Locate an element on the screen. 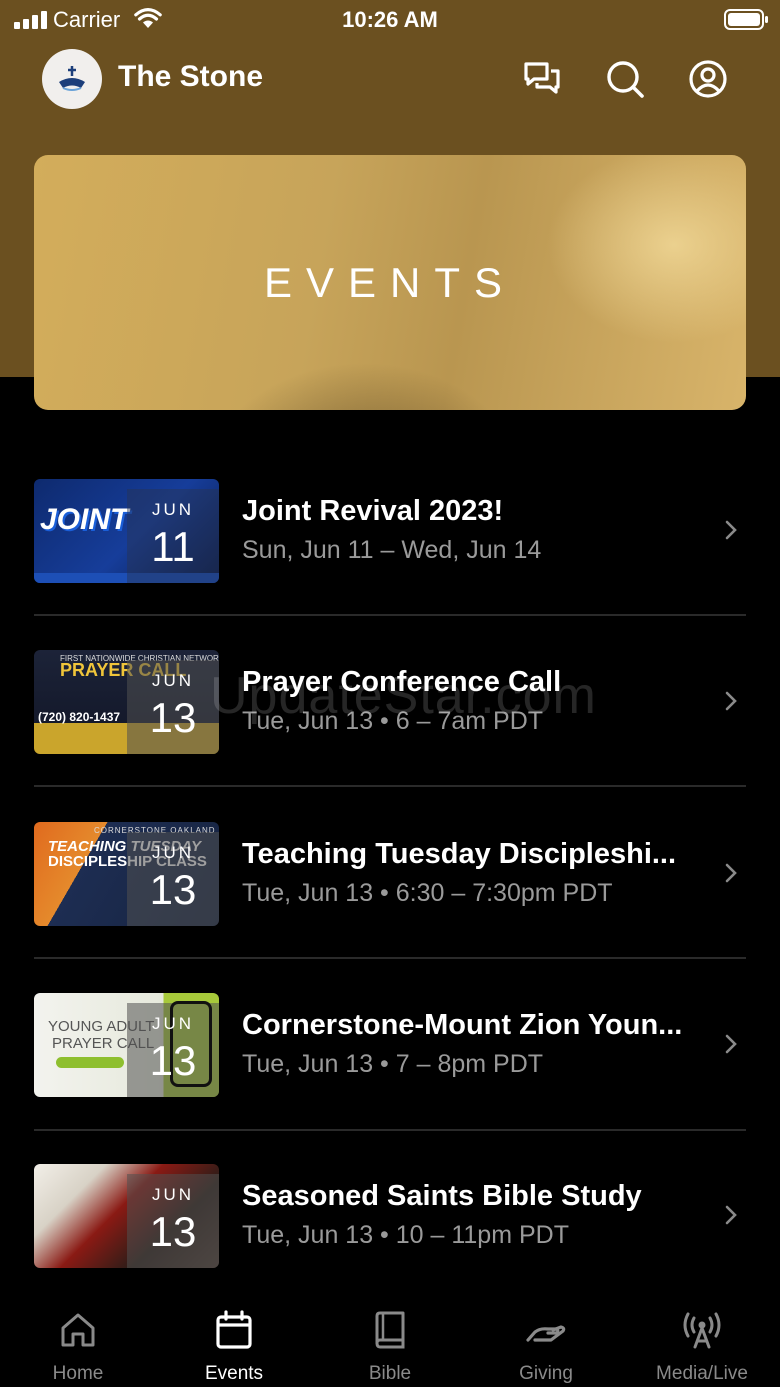 Image resolution: width=780 pixels, height=1387 pixels. event-date: Sun, Jun 11 – Wed, Jun 14 is located at coordinates (392, 550).